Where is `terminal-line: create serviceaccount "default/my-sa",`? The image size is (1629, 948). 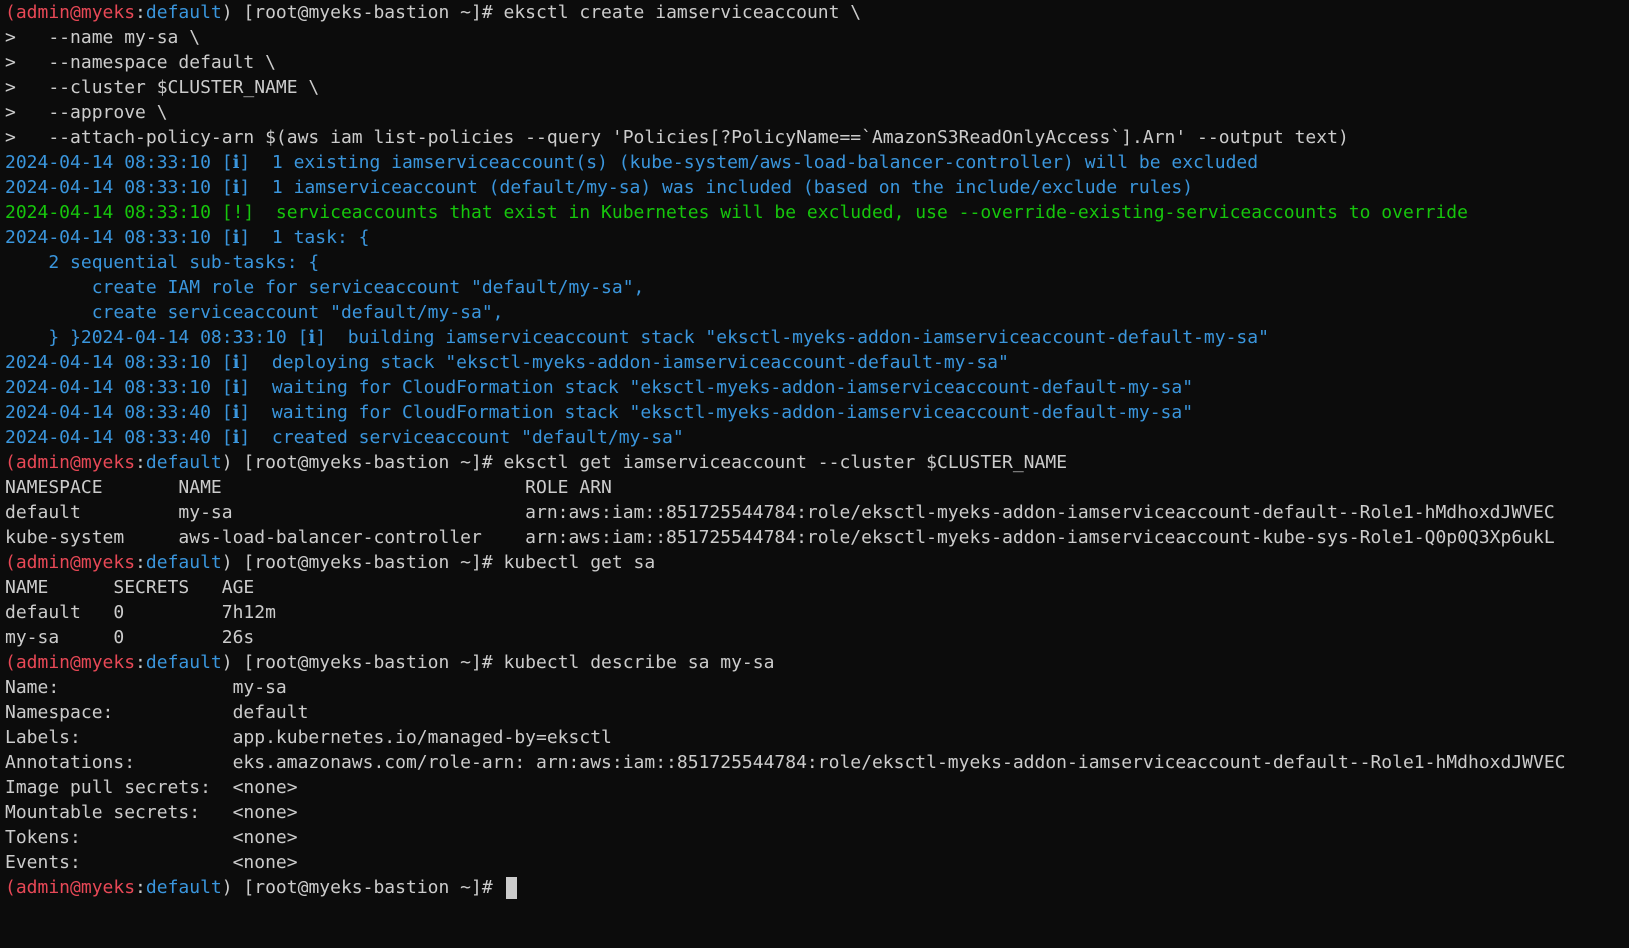
terminal-line: create serviceaccount "default/my-sa", is located at coordinates (817, 312).